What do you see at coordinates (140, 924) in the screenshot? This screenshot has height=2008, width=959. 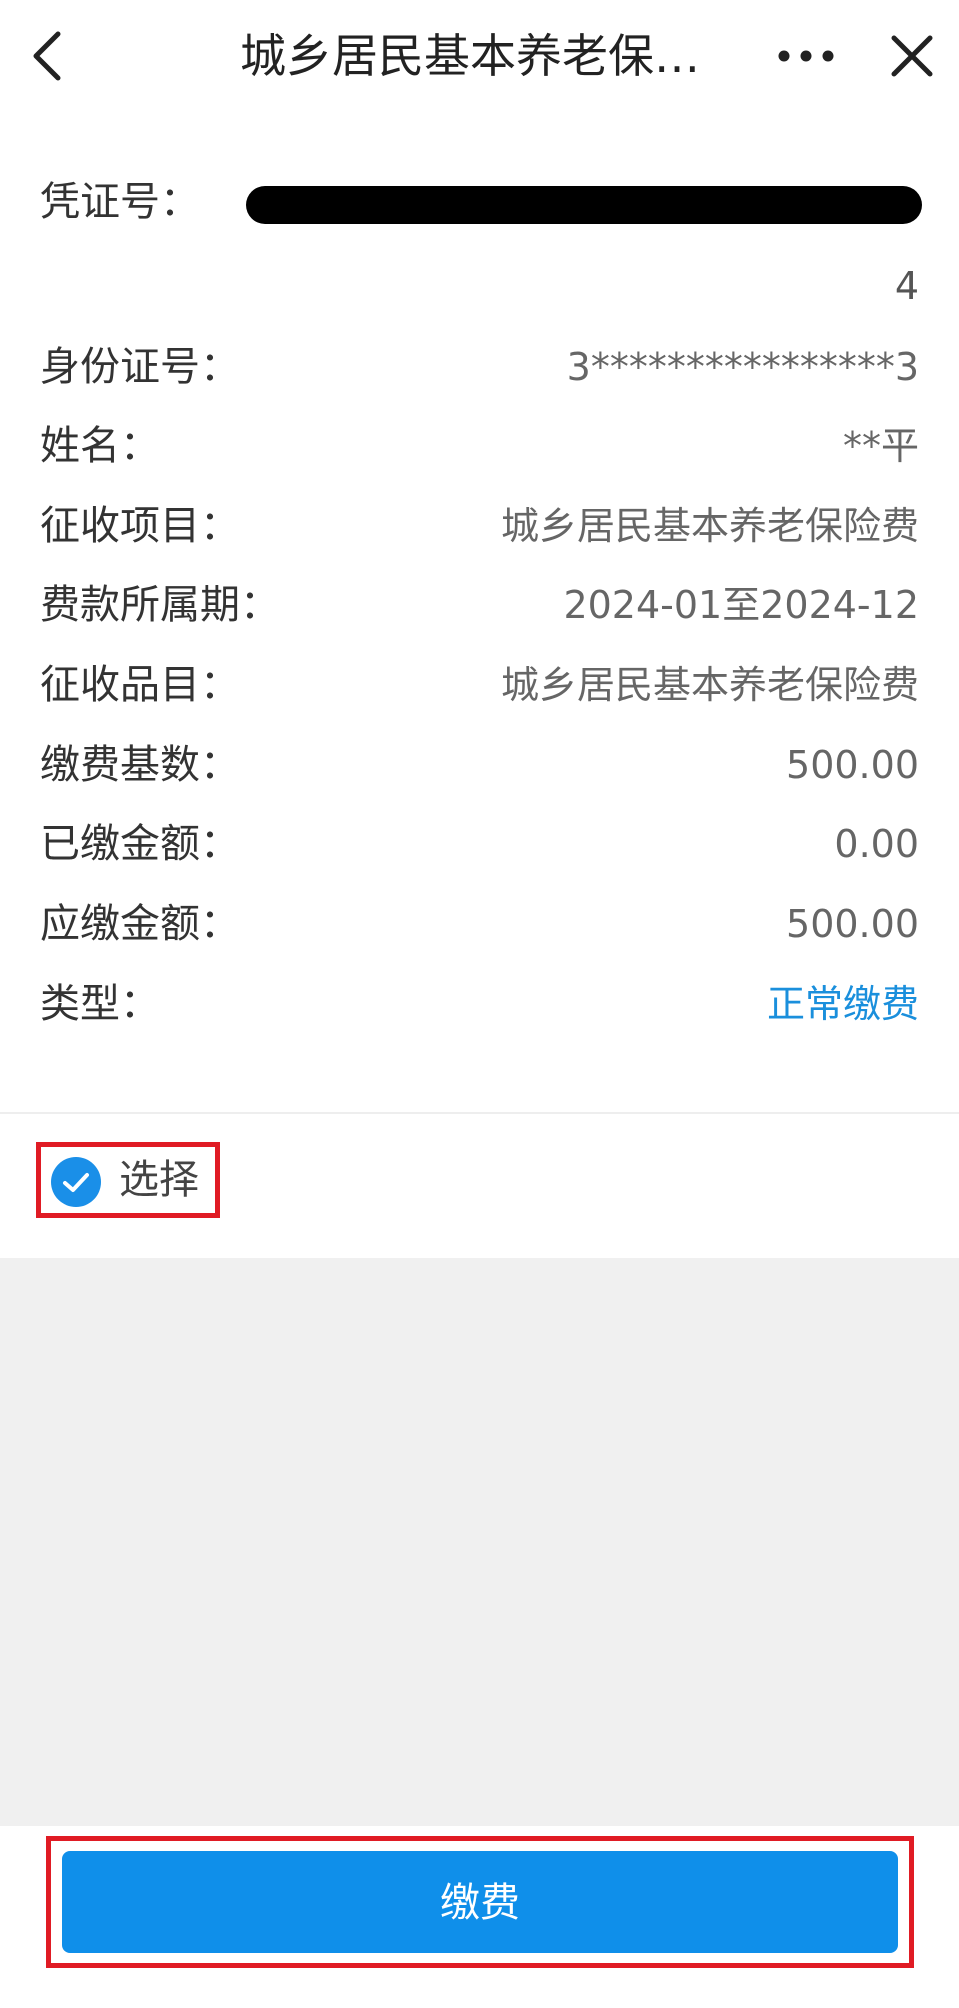 I see `field-label: 应缴金额：` at bounding box center [140, 924].